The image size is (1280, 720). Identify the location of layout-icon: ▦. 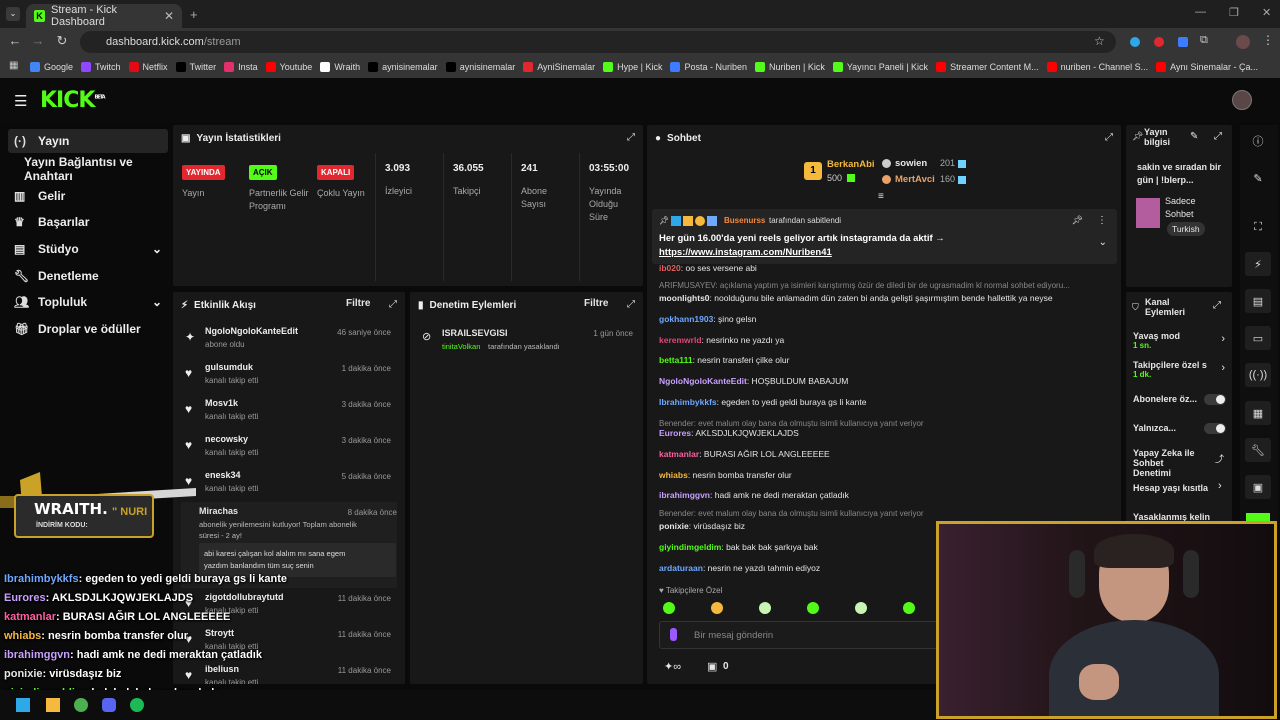
(1258, 413).